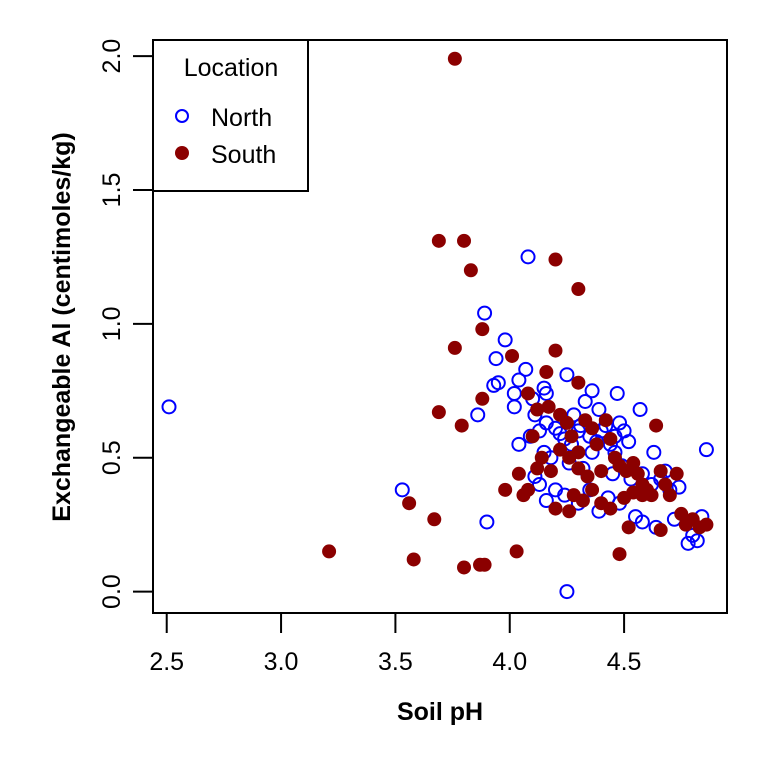  I want to click on legend: Location North South, so click(230, 115).